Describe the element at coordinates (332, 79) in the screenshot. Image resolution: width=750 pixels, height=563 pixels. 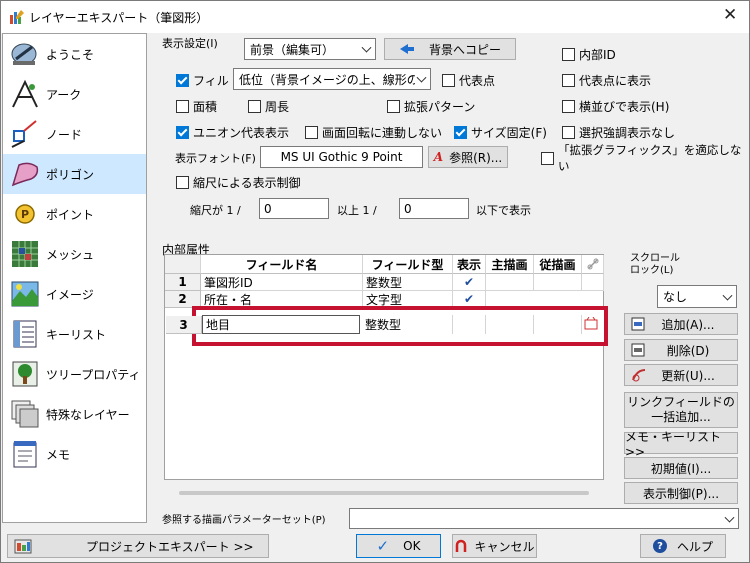
I see `fill-order-select: 低位（背景イメージの上、線形の` at that location.